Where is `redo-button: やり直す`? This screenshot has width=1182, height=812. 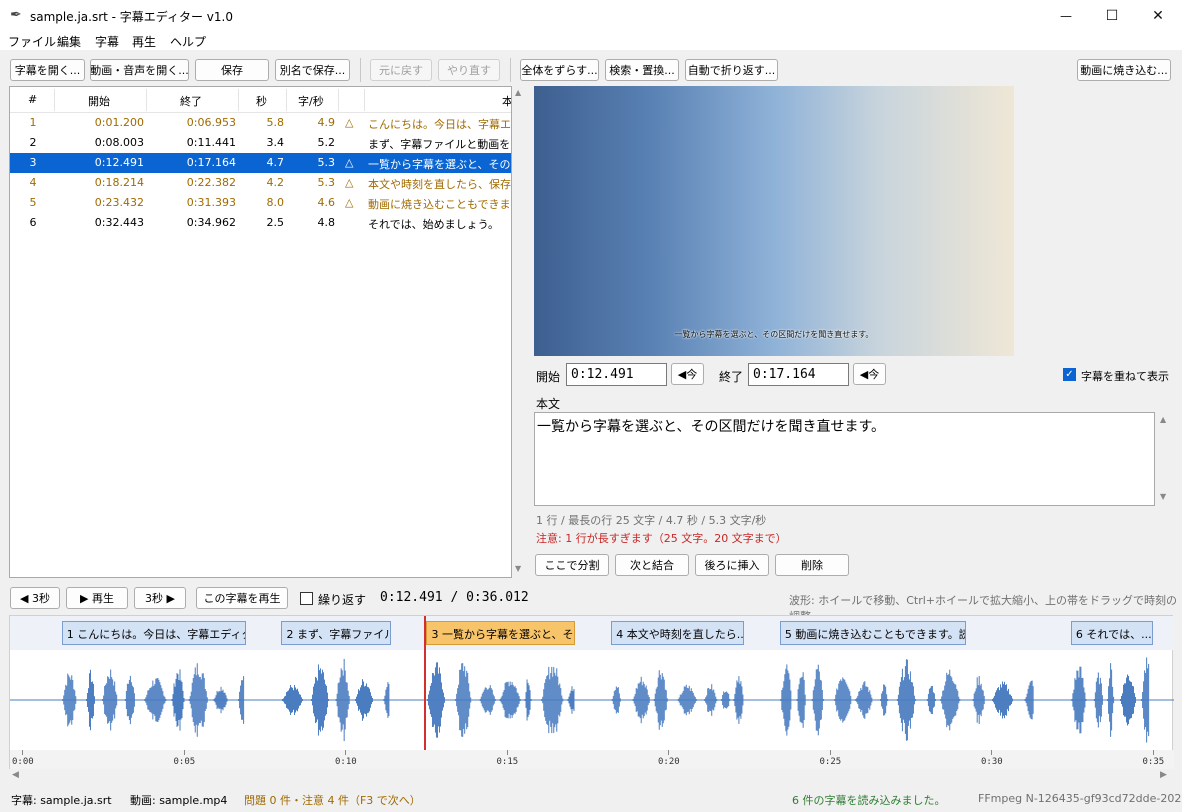
redo-button: やり直す is located at coordinates (469, 70).